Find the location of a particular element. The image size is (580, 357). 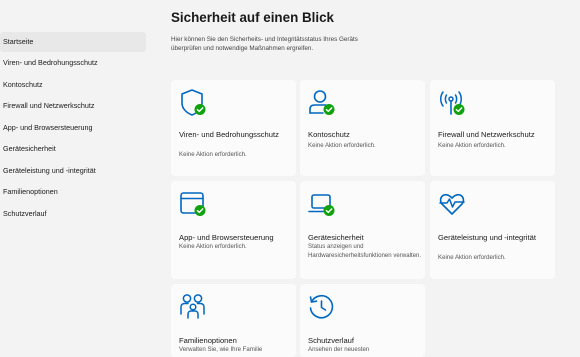

tile-status: Verwalten Sie, wie Ihre Familie is located at coordinates (221, 349).